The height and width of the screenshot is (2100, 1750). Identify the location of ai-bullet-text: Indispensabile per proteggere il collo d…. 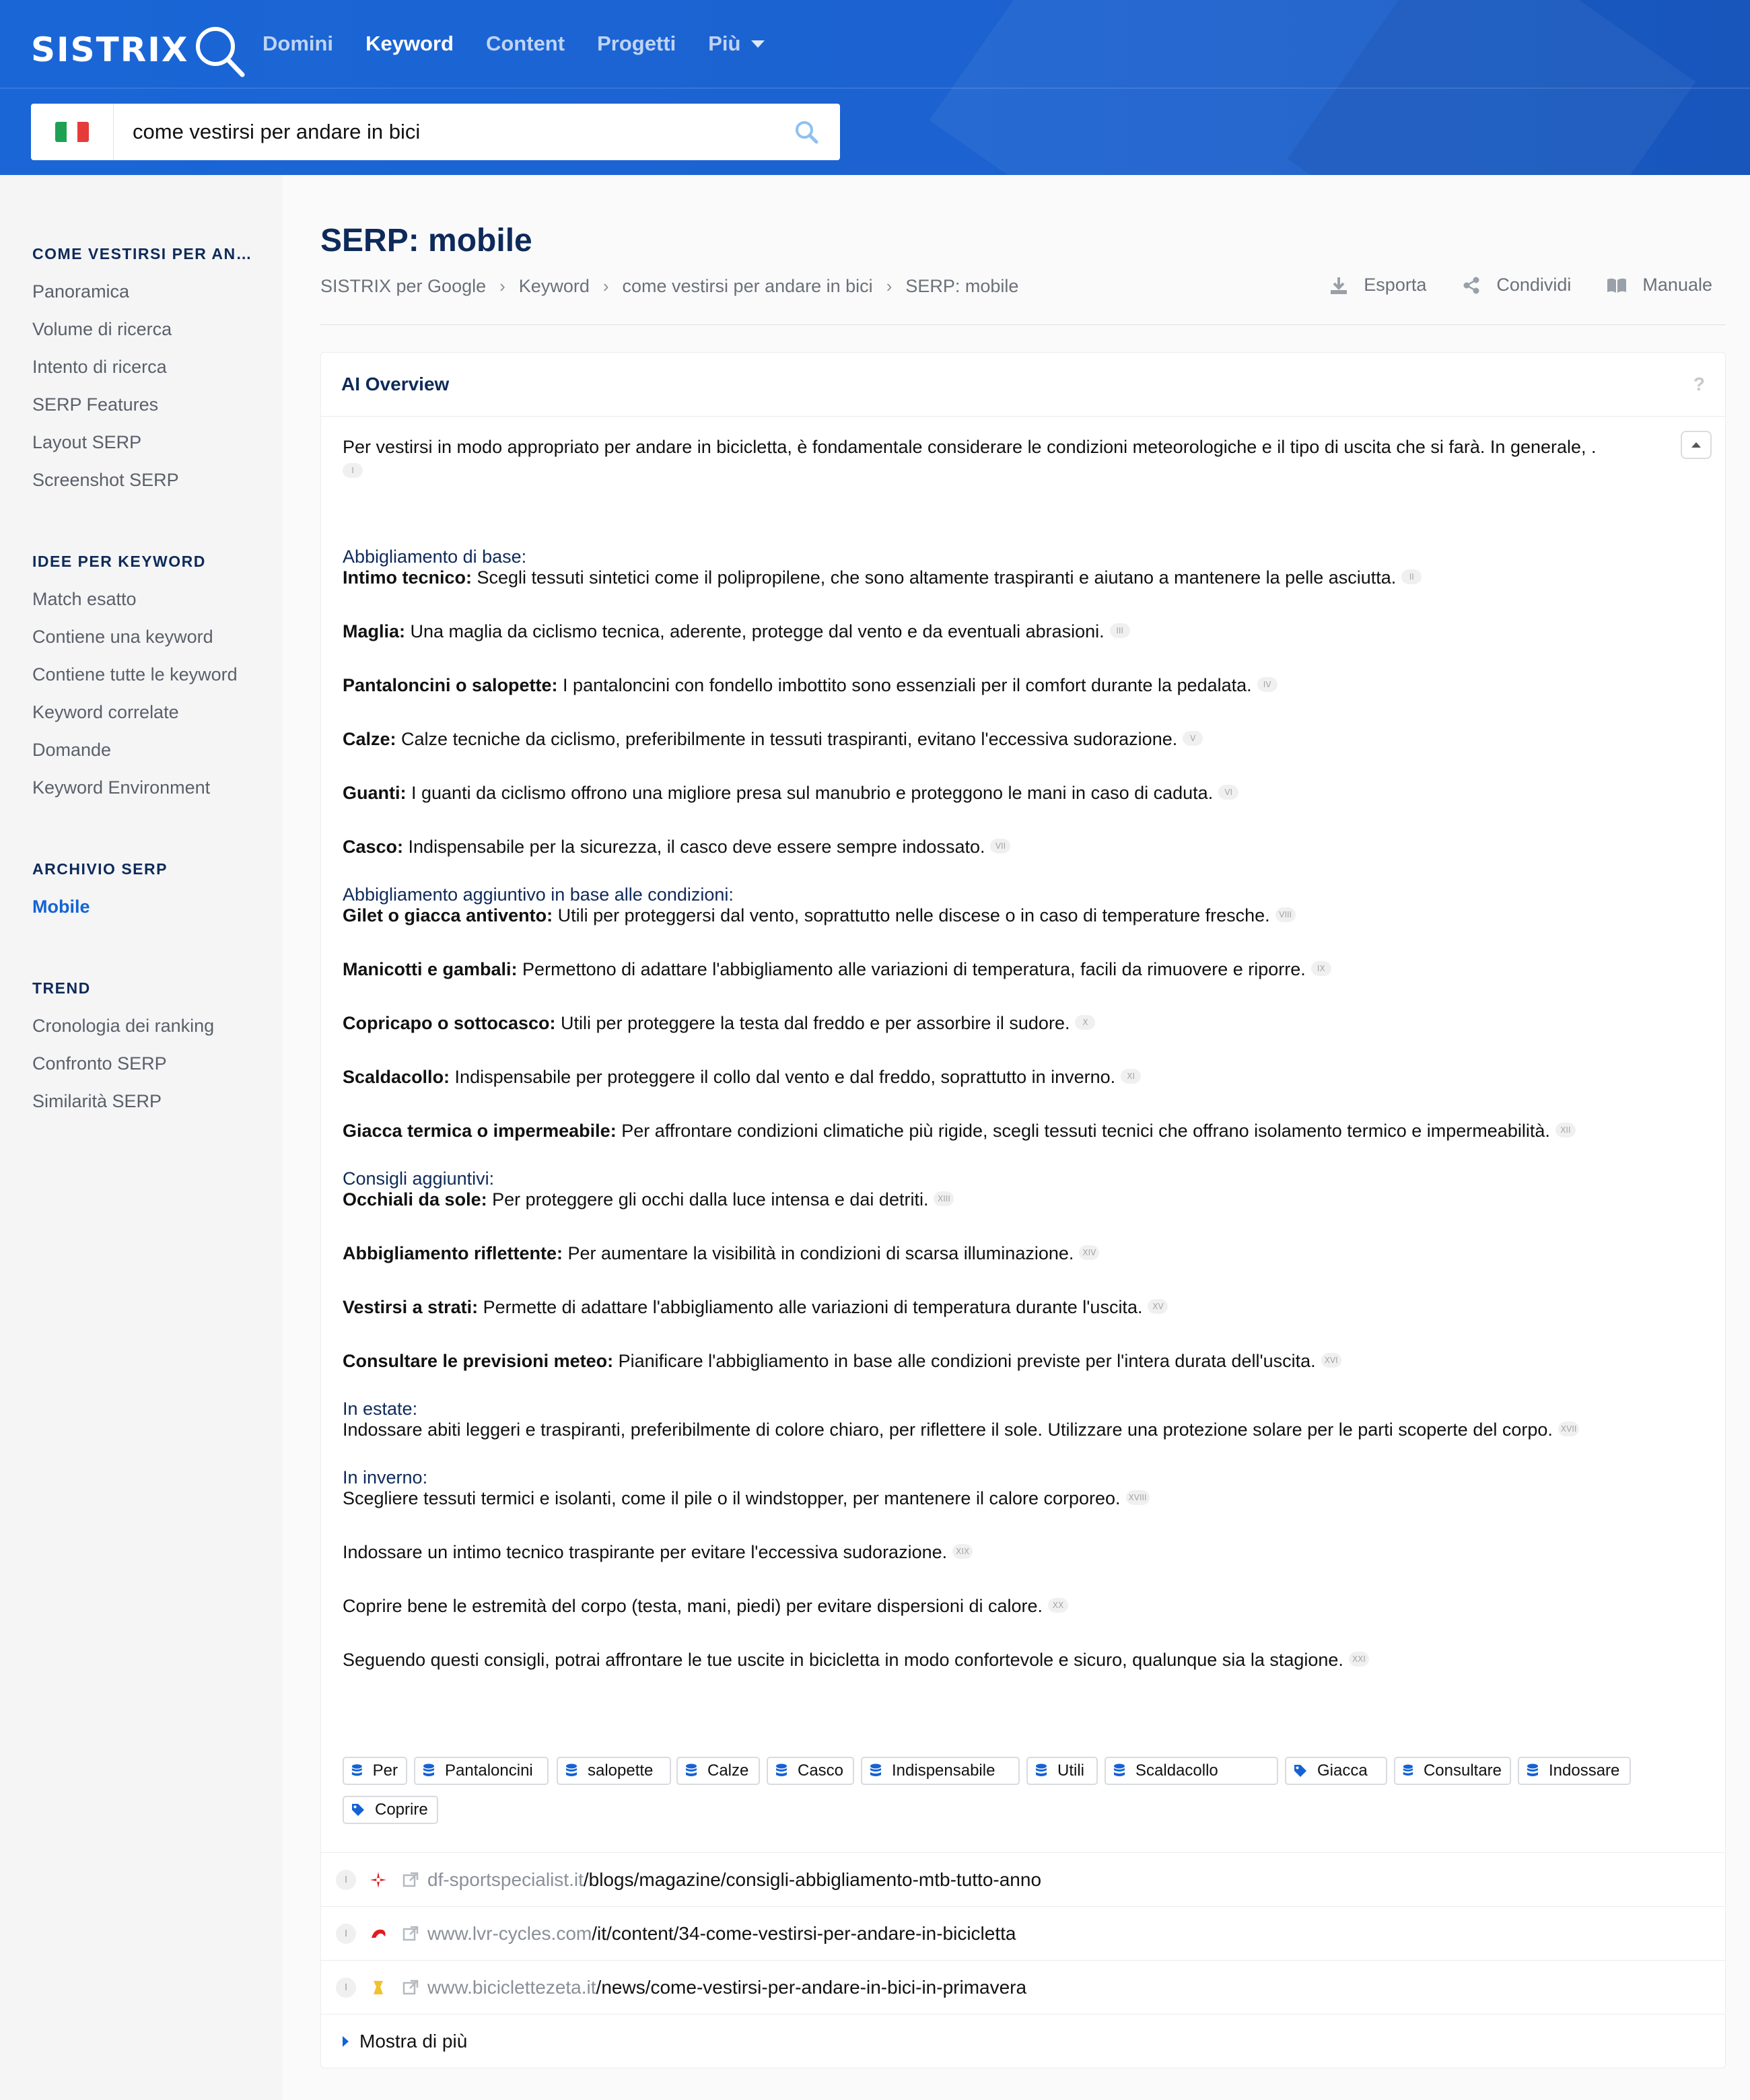
(783, 1077).